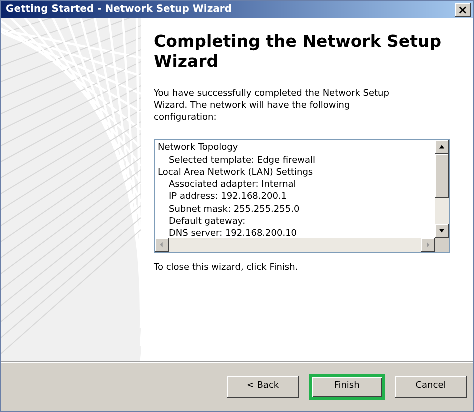 The image size is (474, 412). What do you see at coordinates (263, 387) in the screenshot?
I see `wizard-button: < Back` at bounding box center [263, 387].